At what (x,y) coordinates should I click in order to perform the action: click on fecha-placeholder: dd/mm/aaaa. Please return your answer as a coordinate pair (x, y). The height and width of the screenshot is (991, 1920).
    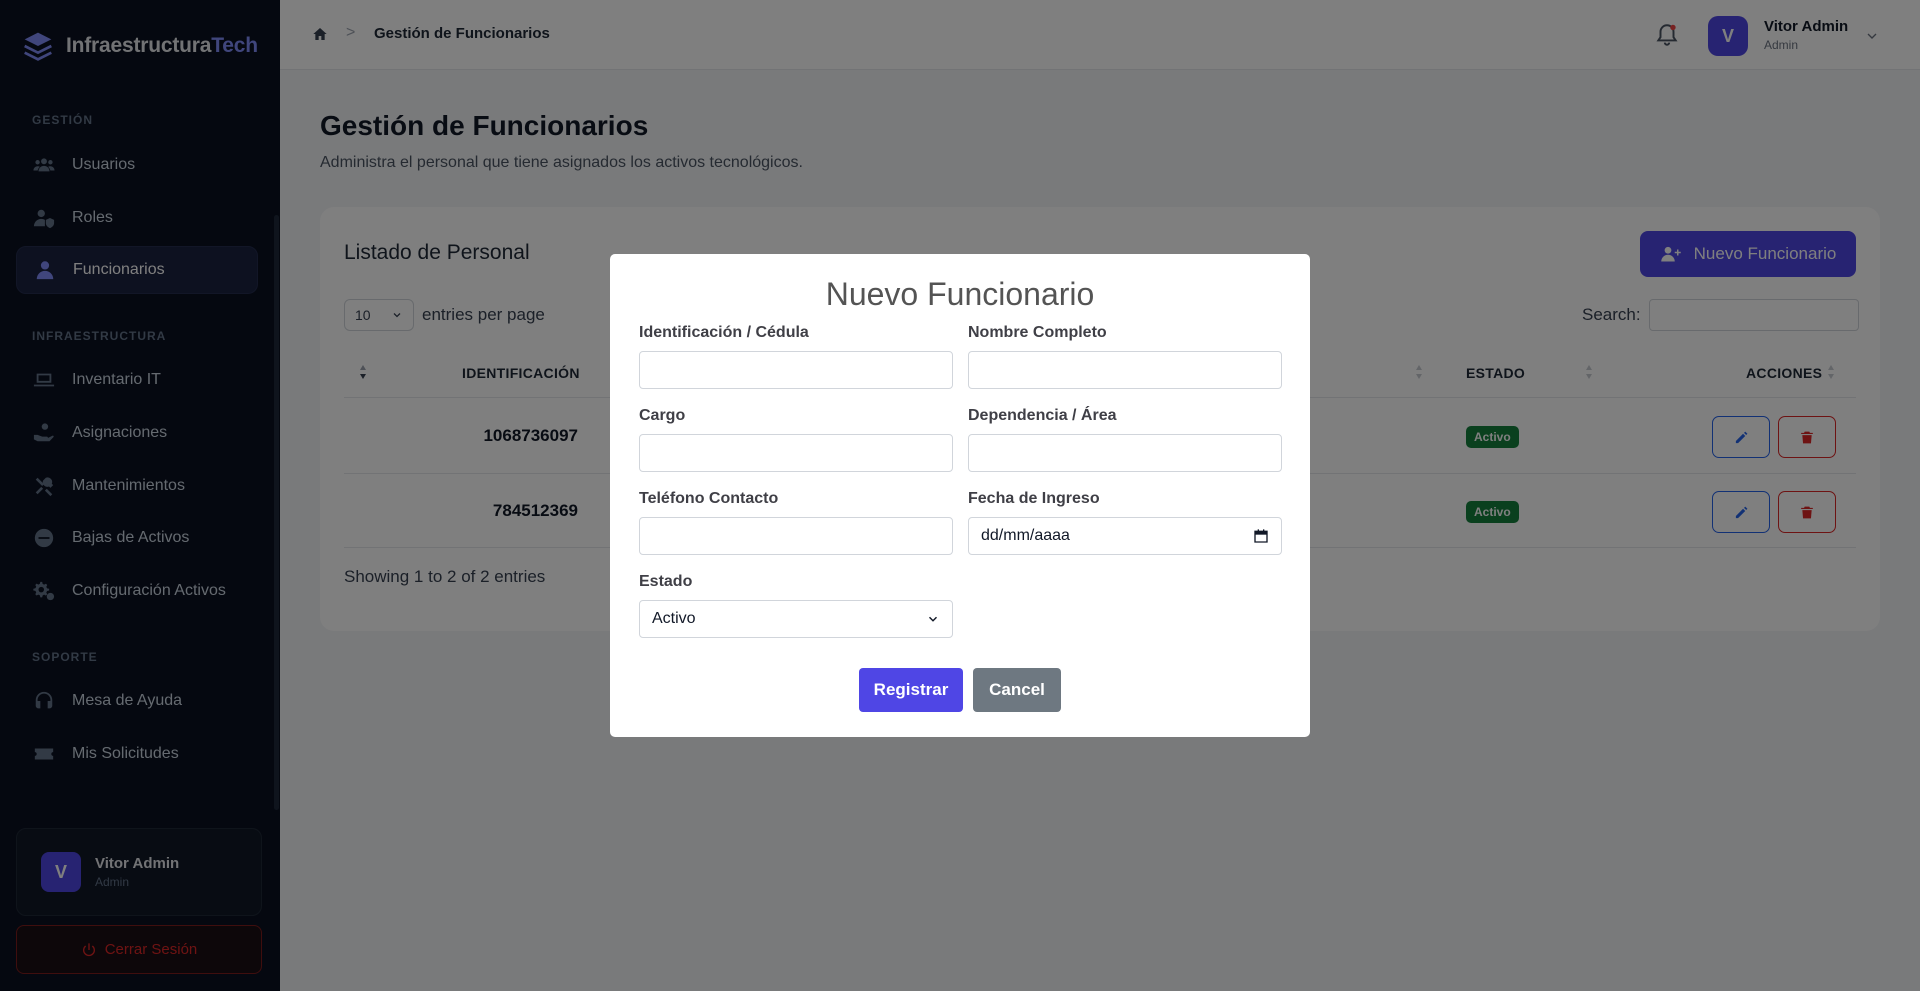
    Looking at the image, I should click on (1025, 535).